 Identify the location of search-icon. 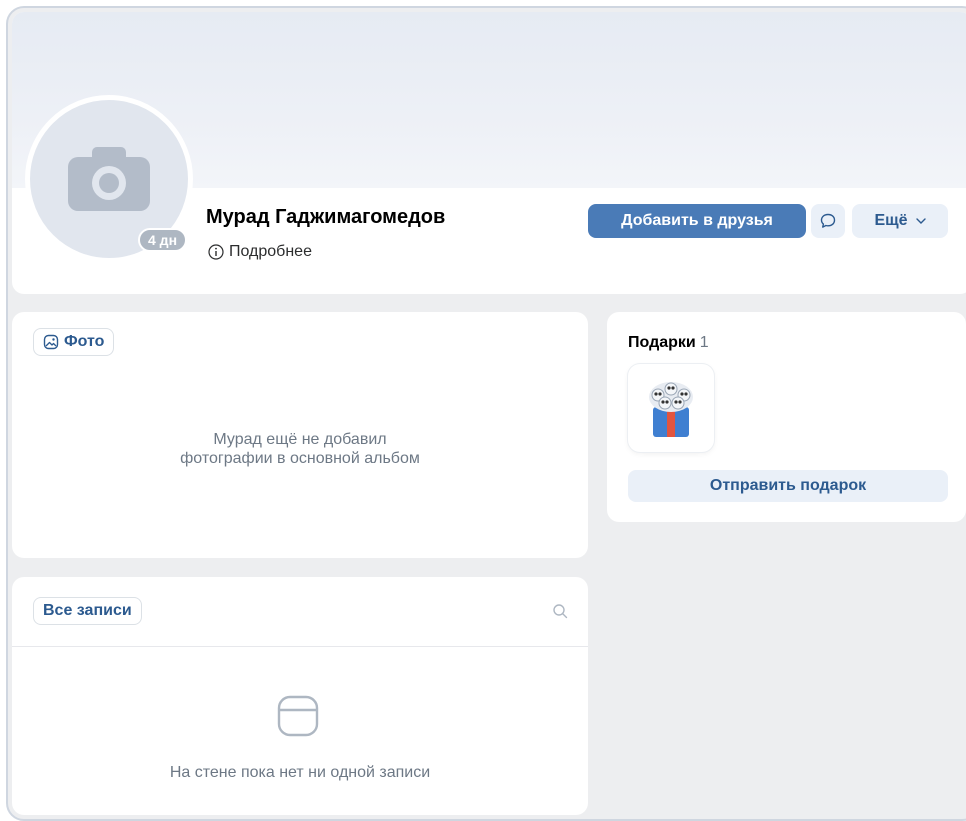
(560, 611).